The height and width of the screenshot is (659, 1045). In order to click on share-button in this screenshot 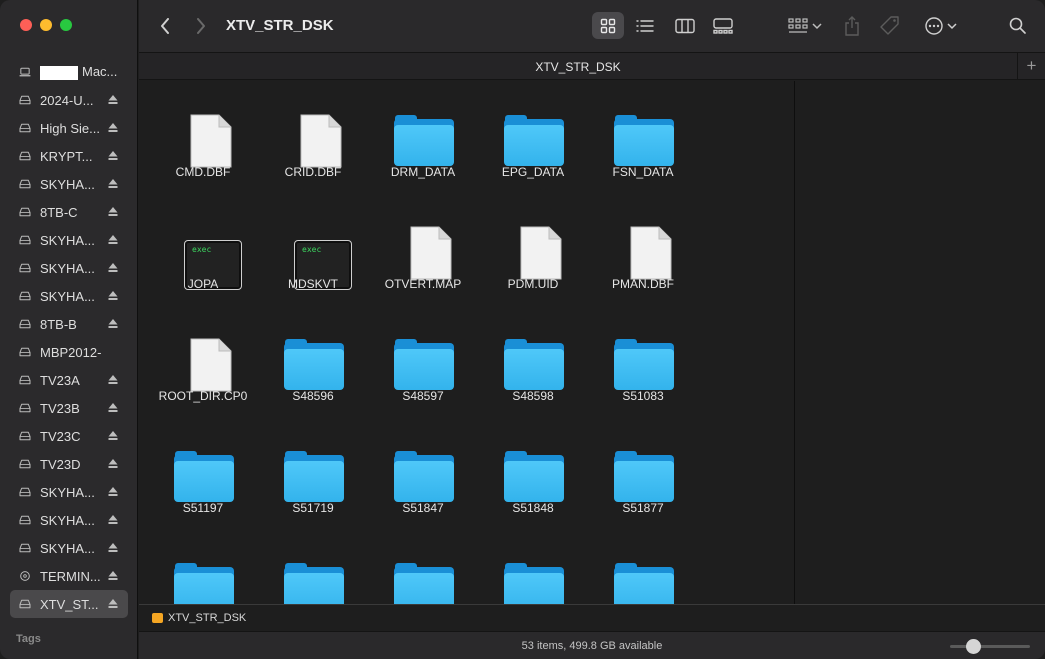, I will do `click(852, 25)`.